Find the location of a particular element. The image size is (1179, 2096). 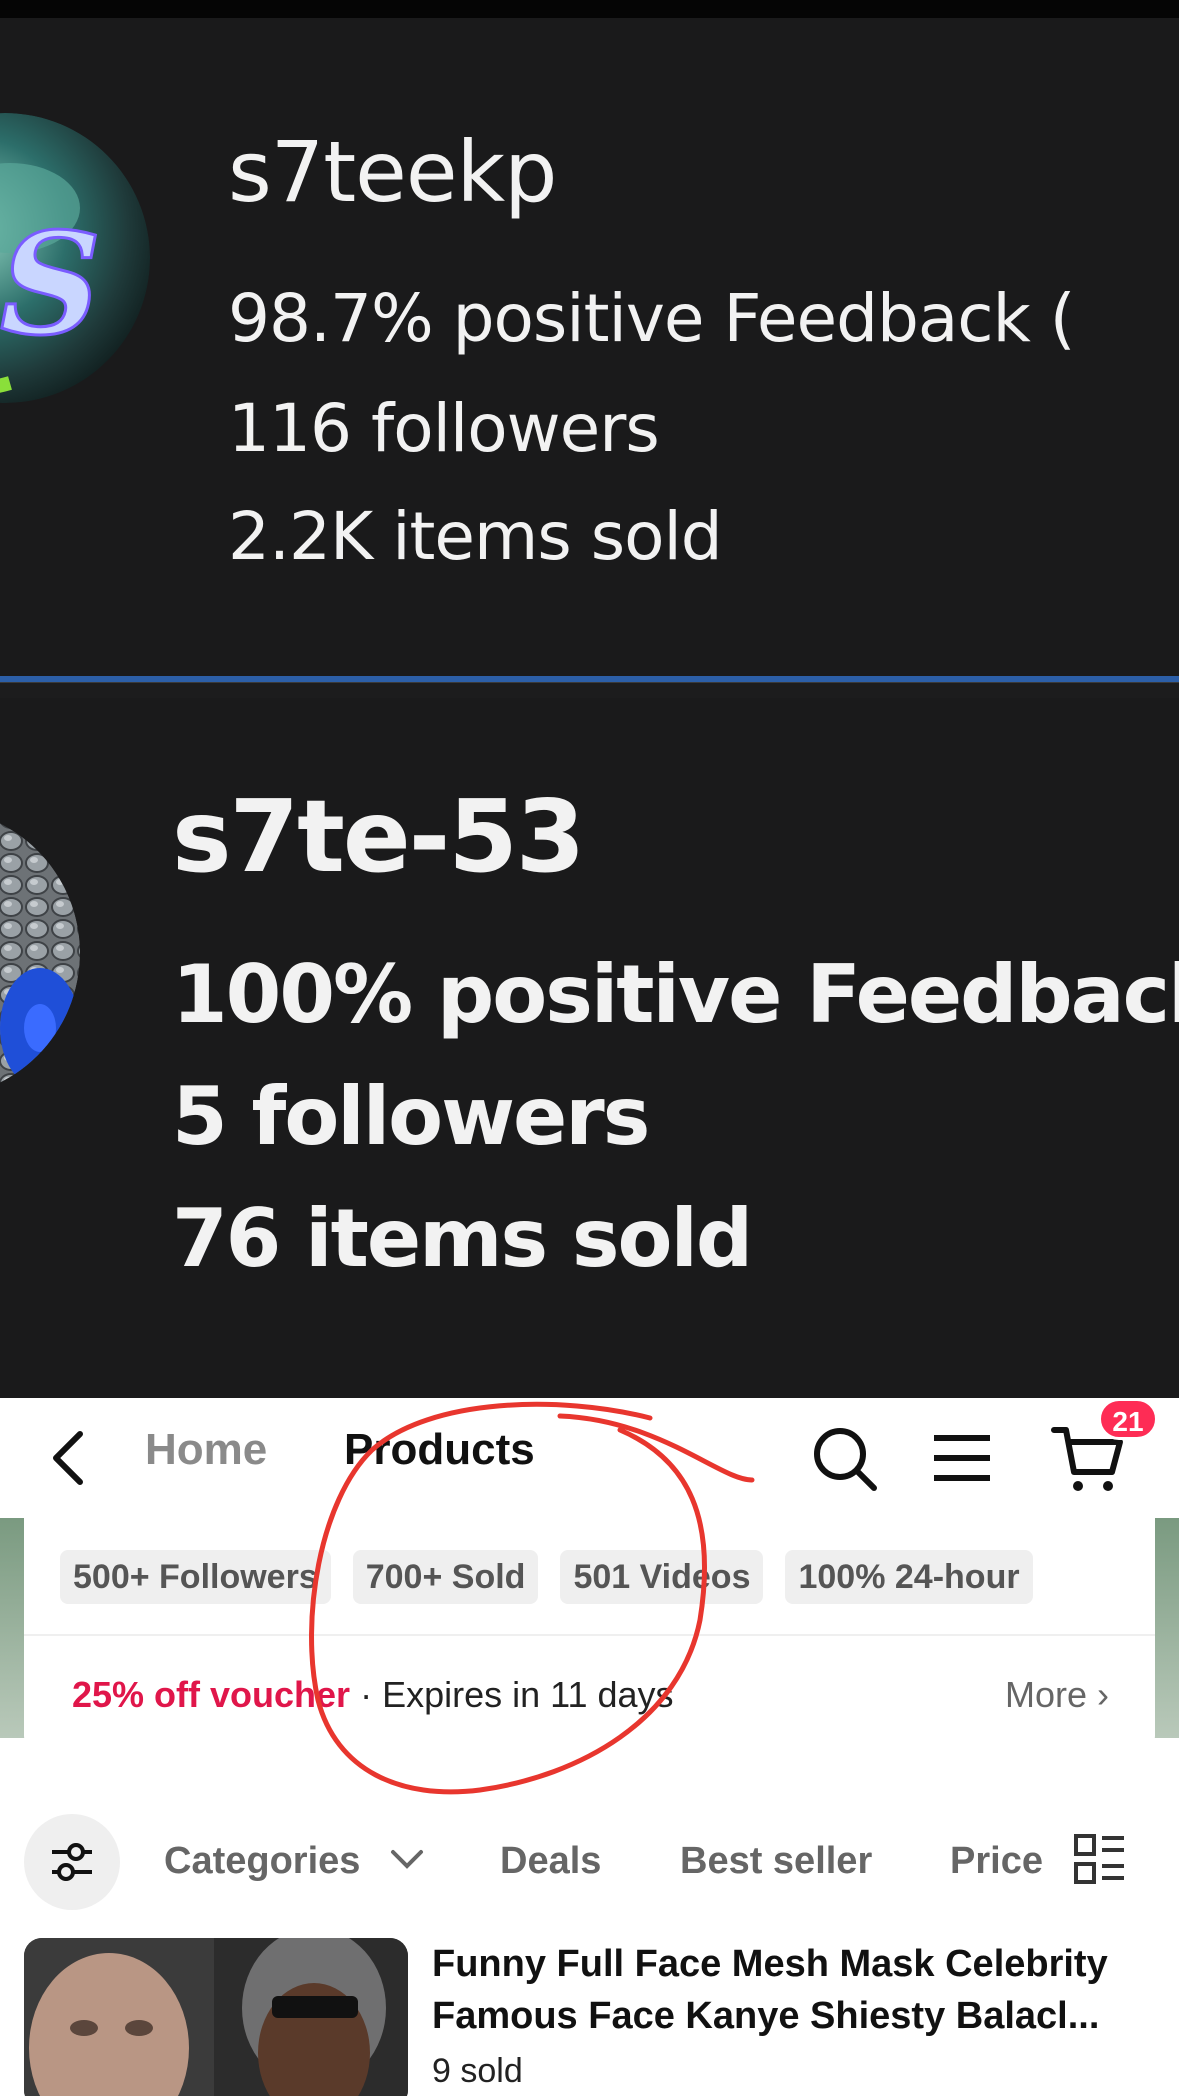

stat-chip-followers: 500+ Followers is located at coordinates (195, 1577).